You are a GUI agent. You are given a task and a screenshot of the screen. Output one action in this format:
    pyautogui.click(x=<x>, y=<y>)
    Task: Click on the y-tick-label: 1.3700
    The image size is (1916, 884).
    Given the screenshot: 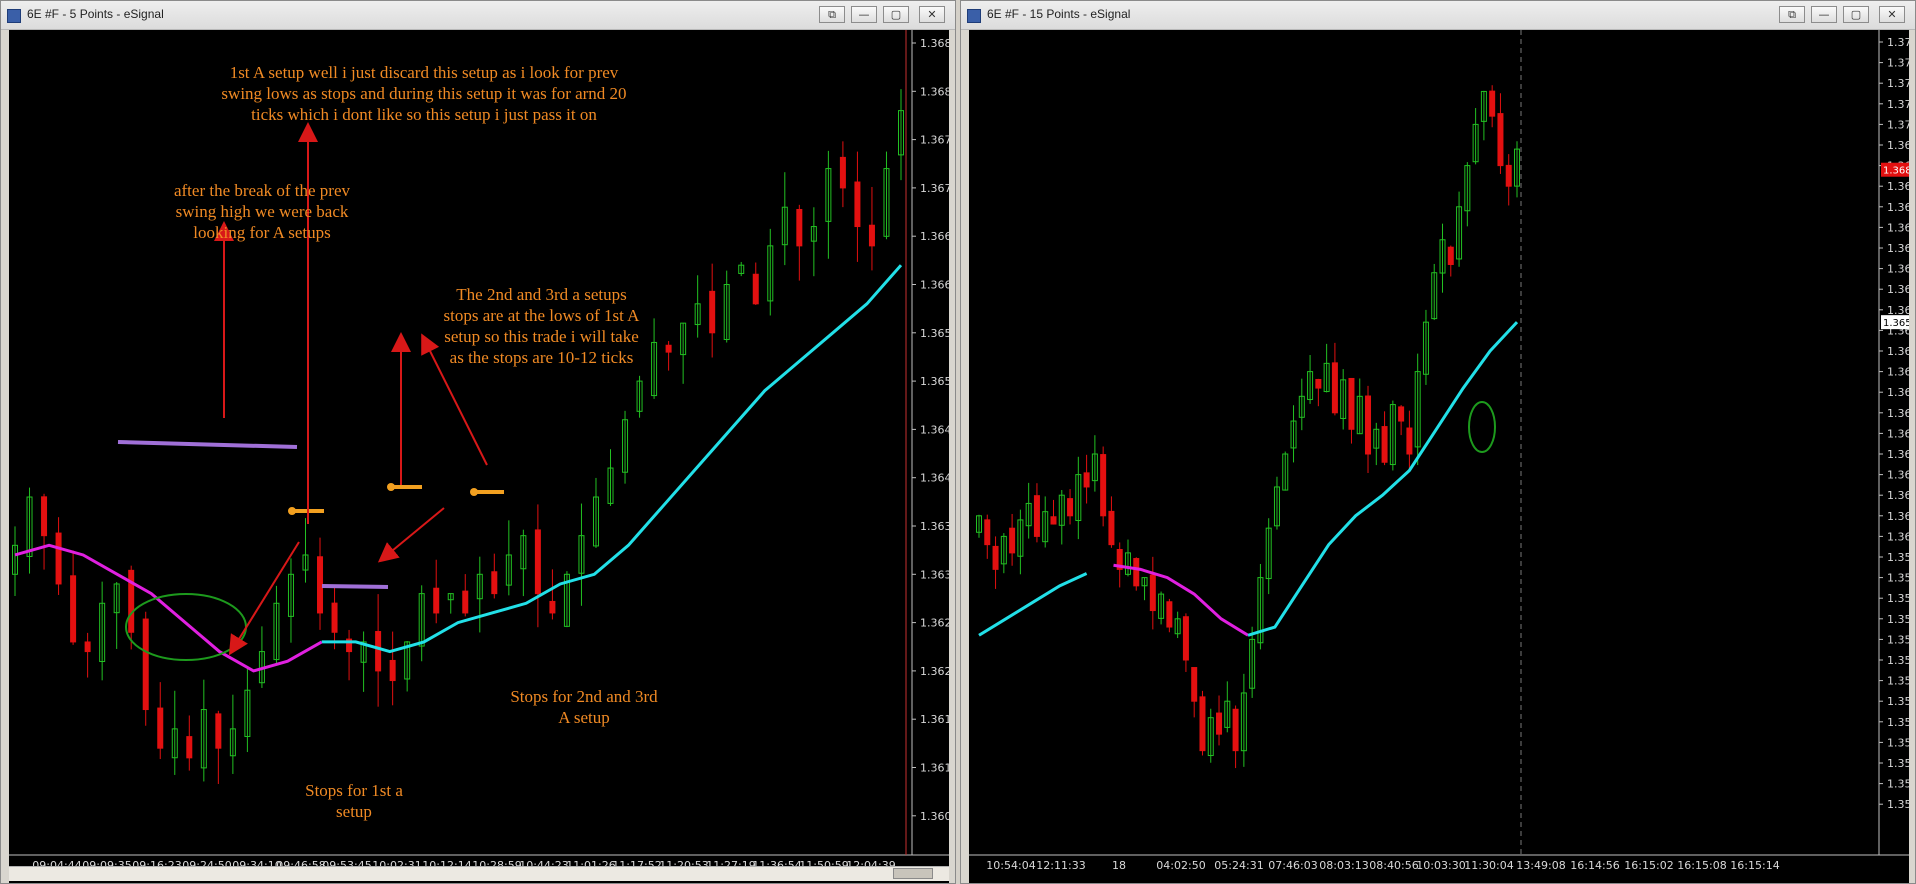 What is the action you would take?
    pyautogui.click(x=1898, y=124)
    